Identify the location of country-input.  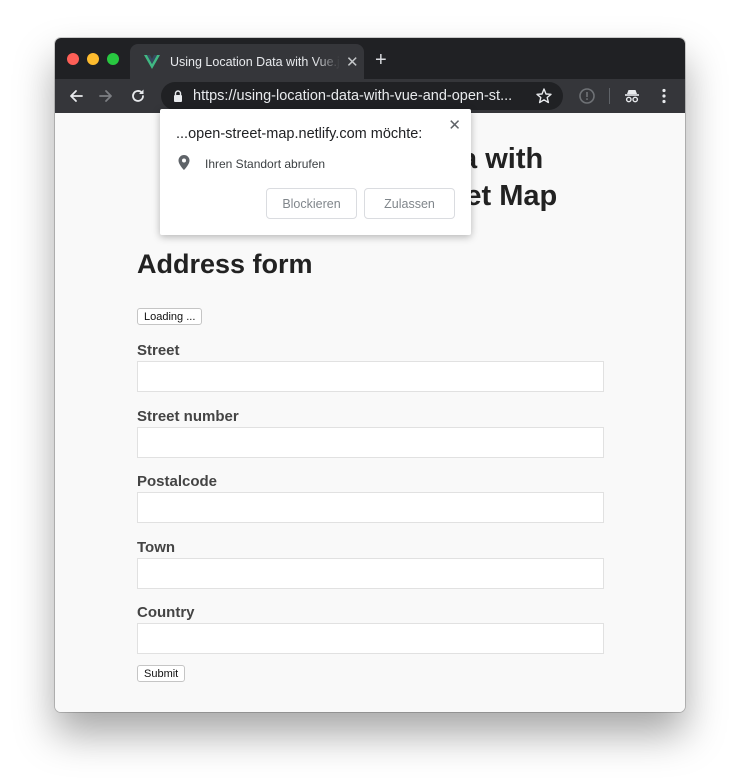
(370, 638).